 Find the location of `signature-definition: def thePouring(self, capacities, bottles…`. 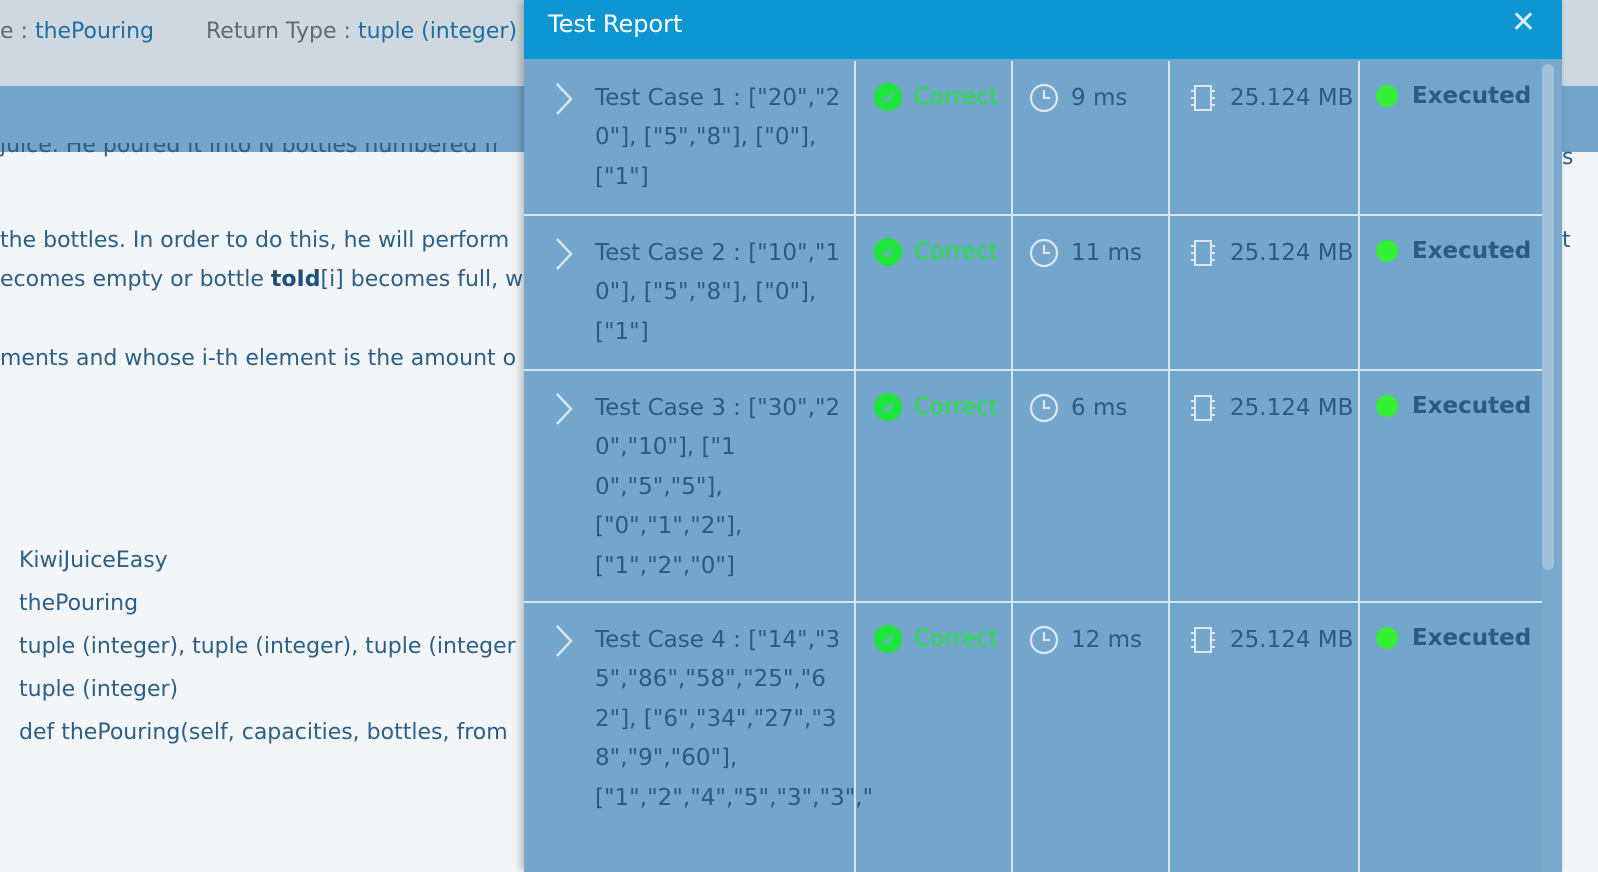

signature-definition: def thePouring(self, capacities, bottles… is located at coordinates (263, 732).